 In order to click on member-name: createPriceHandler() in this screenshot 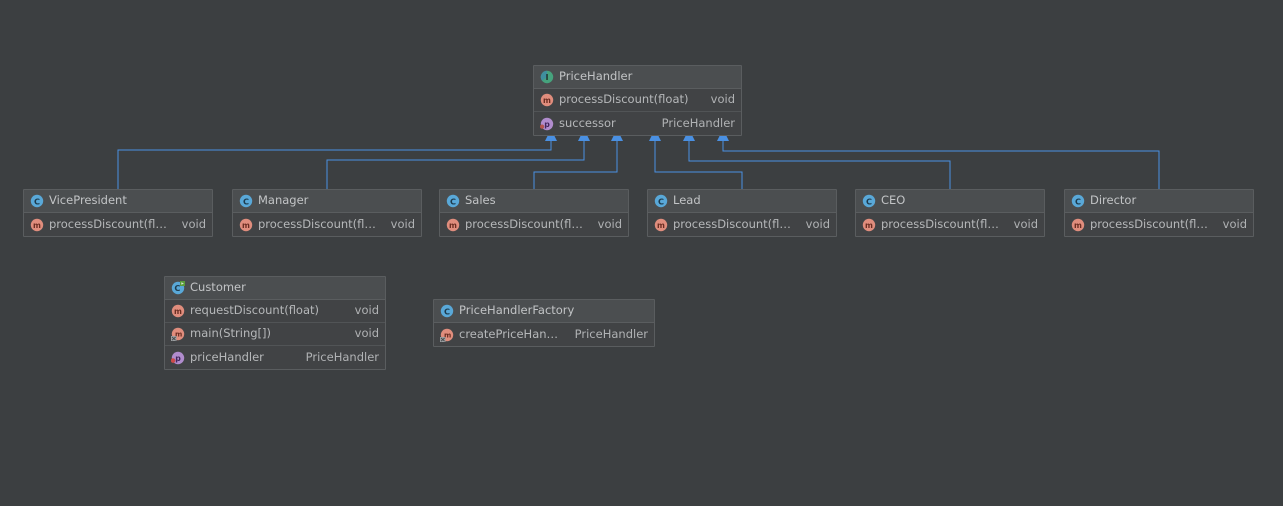, I will do `click(517, 334)`.